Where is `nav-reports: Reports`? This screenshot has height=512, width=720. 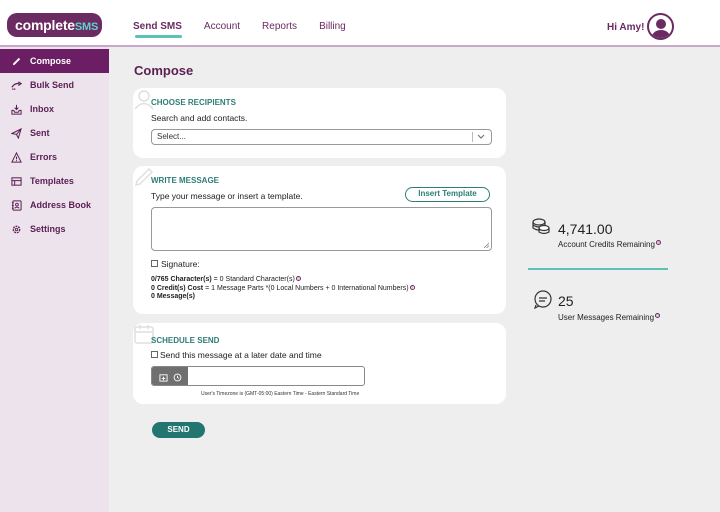 nav-reports: Reports is located at coordinates (279, 29).